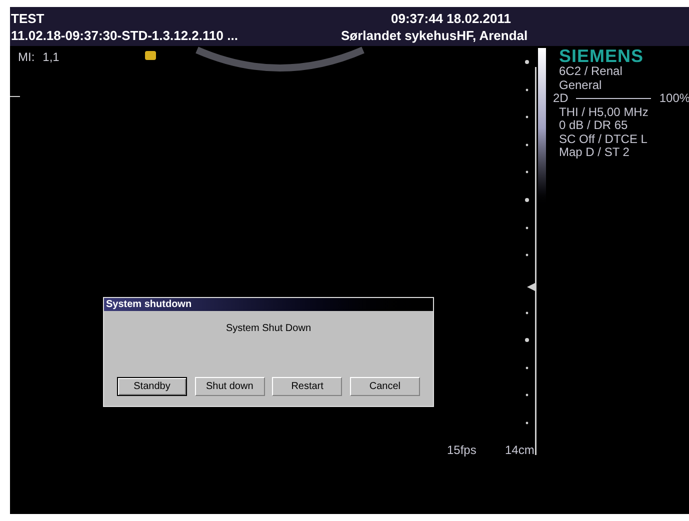 This screenshot has width=689, height=521. I want to click on date-time: 09:37:44 18.02.2011, so click(451, 18).